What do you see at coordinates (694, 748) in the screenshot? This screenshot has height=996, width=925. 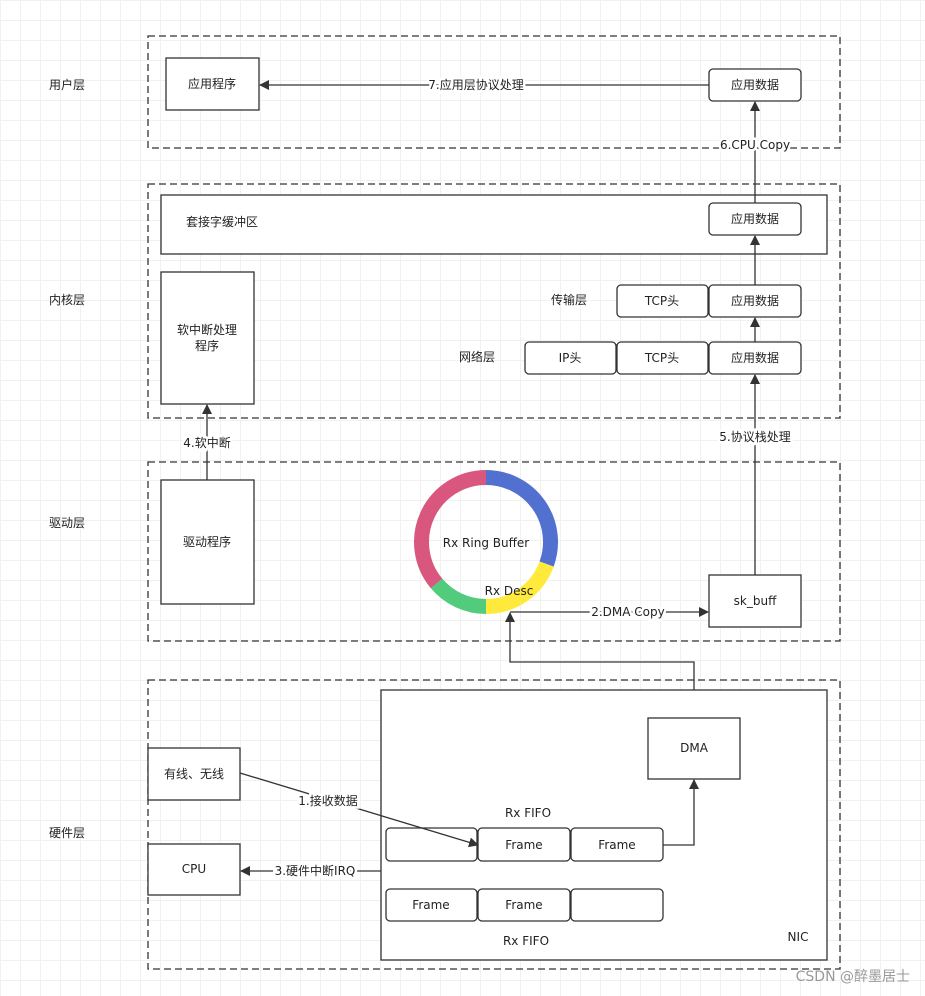 I see `dma-label: DMA` at bounding box center [694, 748].